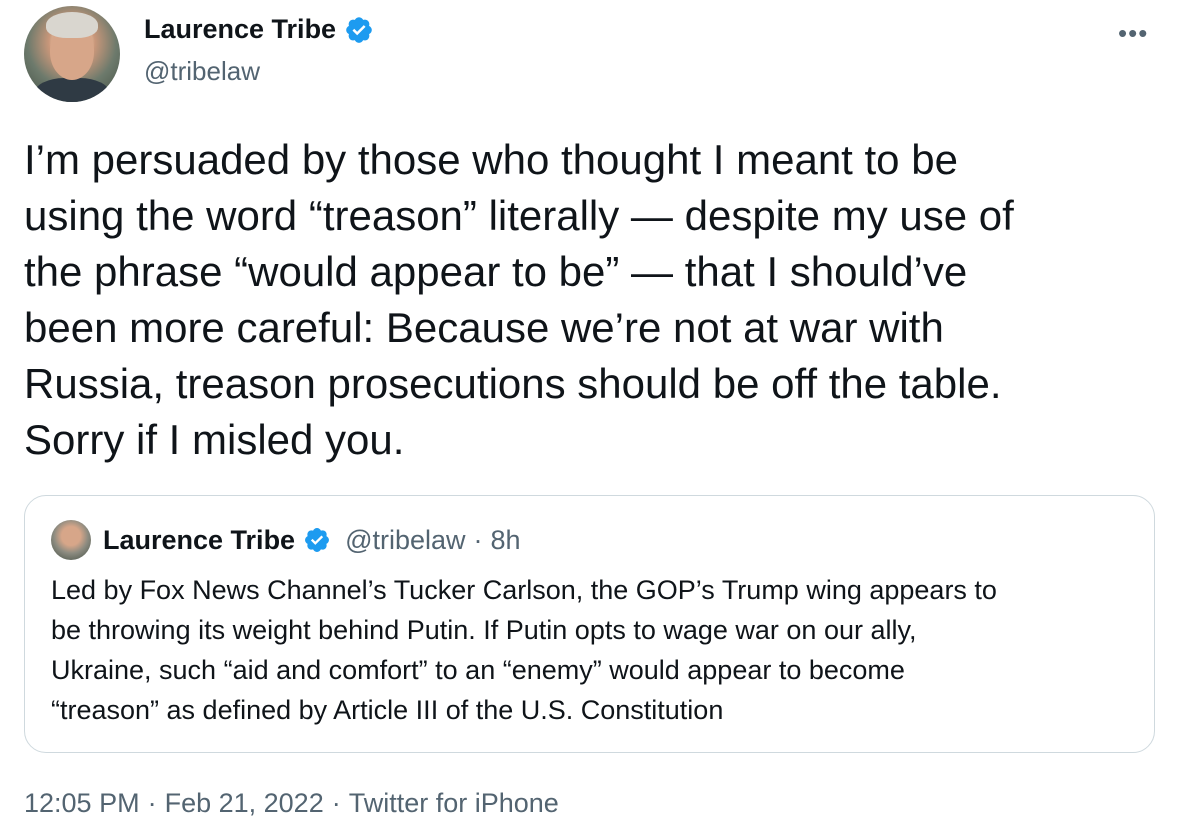  Describe the element at coordinates (202, 71) in the screenshot. I see `author-handle: @tribelaw` at that location.